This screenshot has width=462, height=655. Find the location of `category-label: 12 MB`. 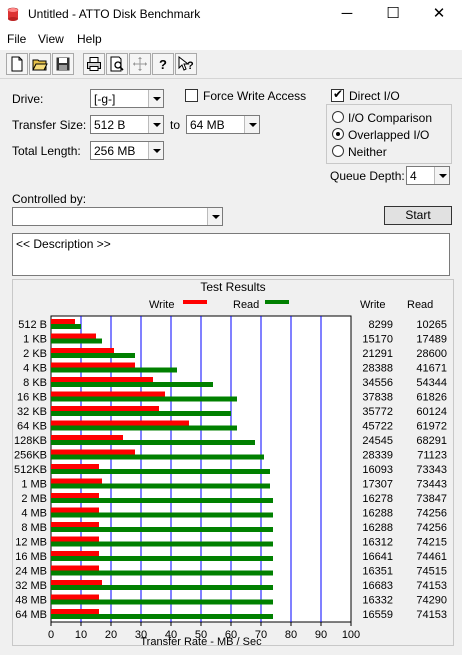

category-label: 12 MB is located at coordinates (31, 543).